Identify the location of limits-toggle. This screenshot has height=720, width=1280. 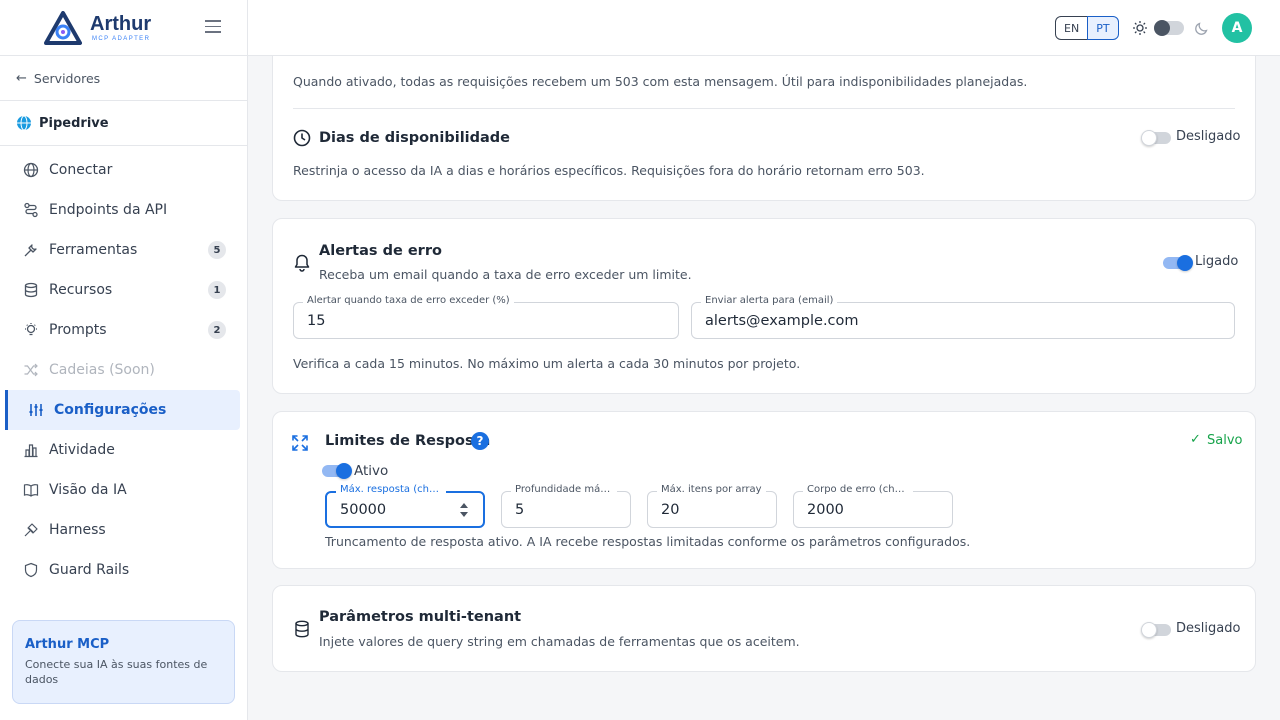
(337, 471).